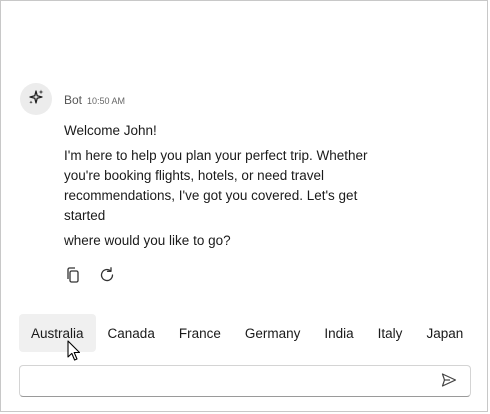 The width and height of the screenshot is (490, 414). I want to click on message-input, so click(230, 382).